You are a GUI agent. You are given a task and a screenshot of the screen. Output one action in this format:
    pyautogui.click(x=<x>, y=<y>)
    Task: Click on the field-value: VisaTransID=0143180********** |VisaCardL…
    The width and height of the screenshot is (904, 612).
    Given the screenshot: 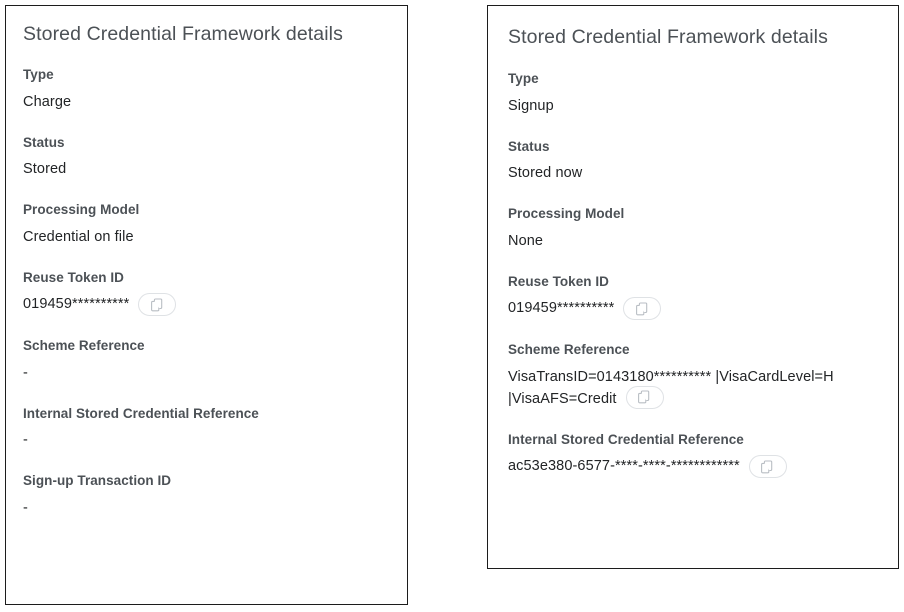 What is the action you would take?
    pyautogui.click(x=673, y=387)
    